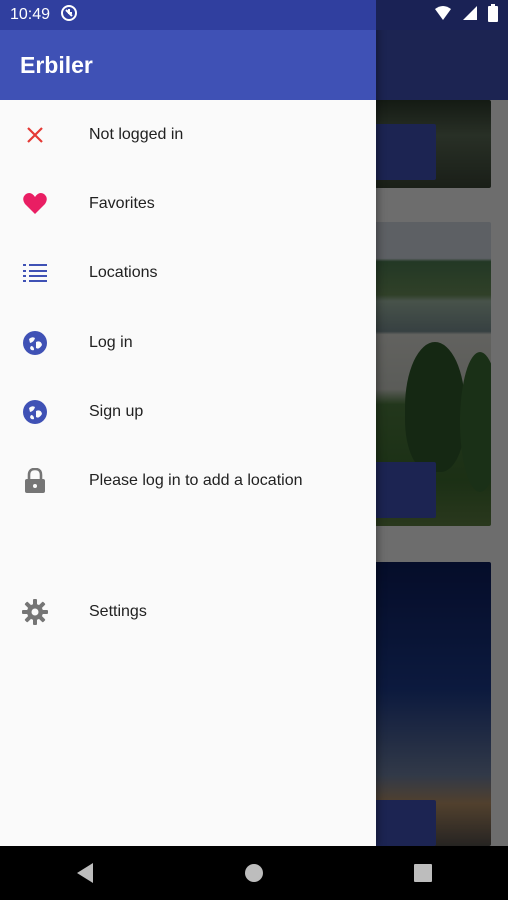  Describe the element at coordinates (122, 203) in the screenshot. I see `menu-item-label: Favorites` at that location.